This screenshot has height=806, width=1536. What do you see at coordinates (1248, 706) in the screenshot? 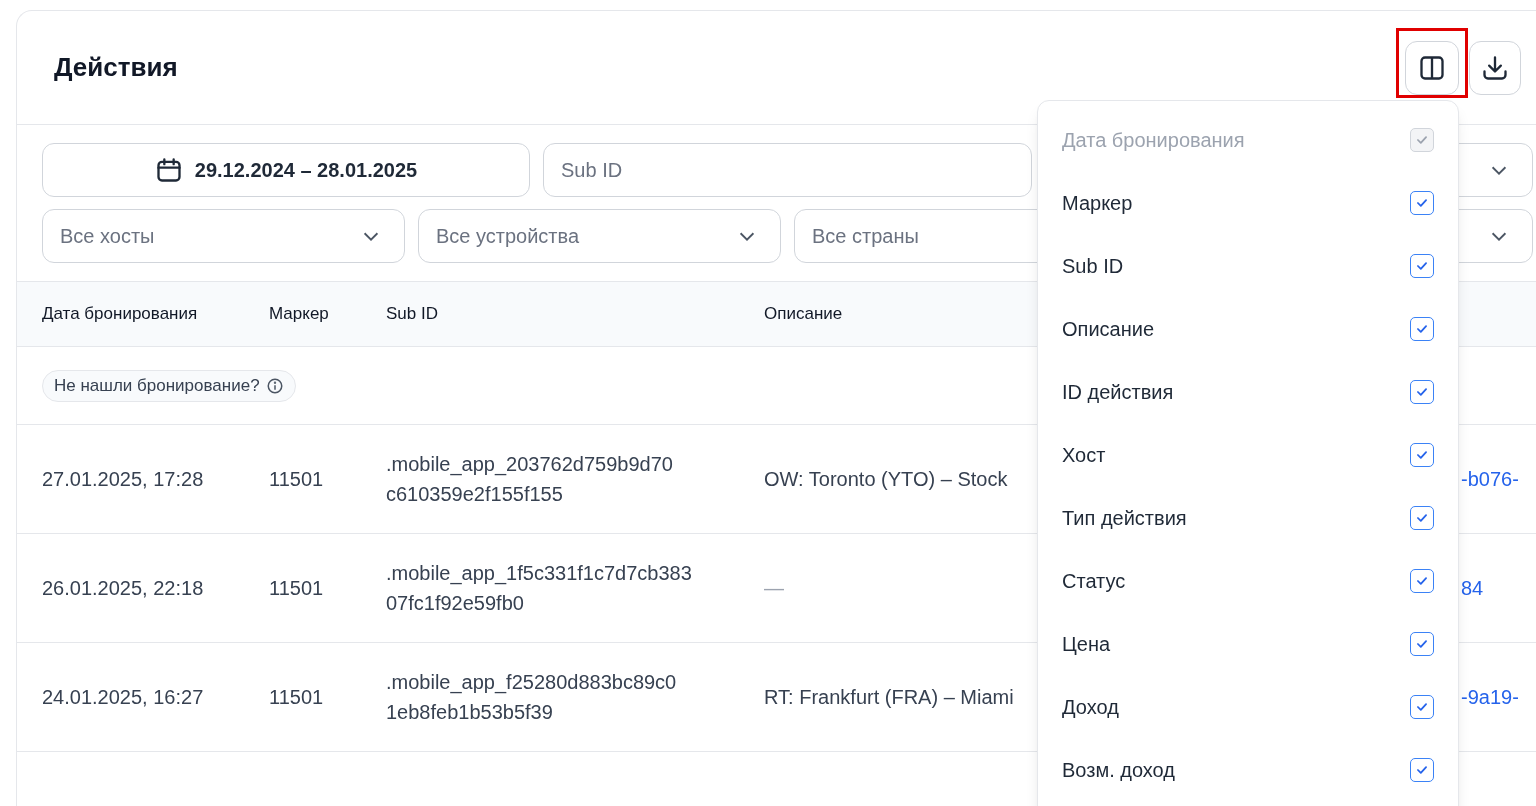
I see `column-menu-item: Доход` at bounding box center [1248, 706].